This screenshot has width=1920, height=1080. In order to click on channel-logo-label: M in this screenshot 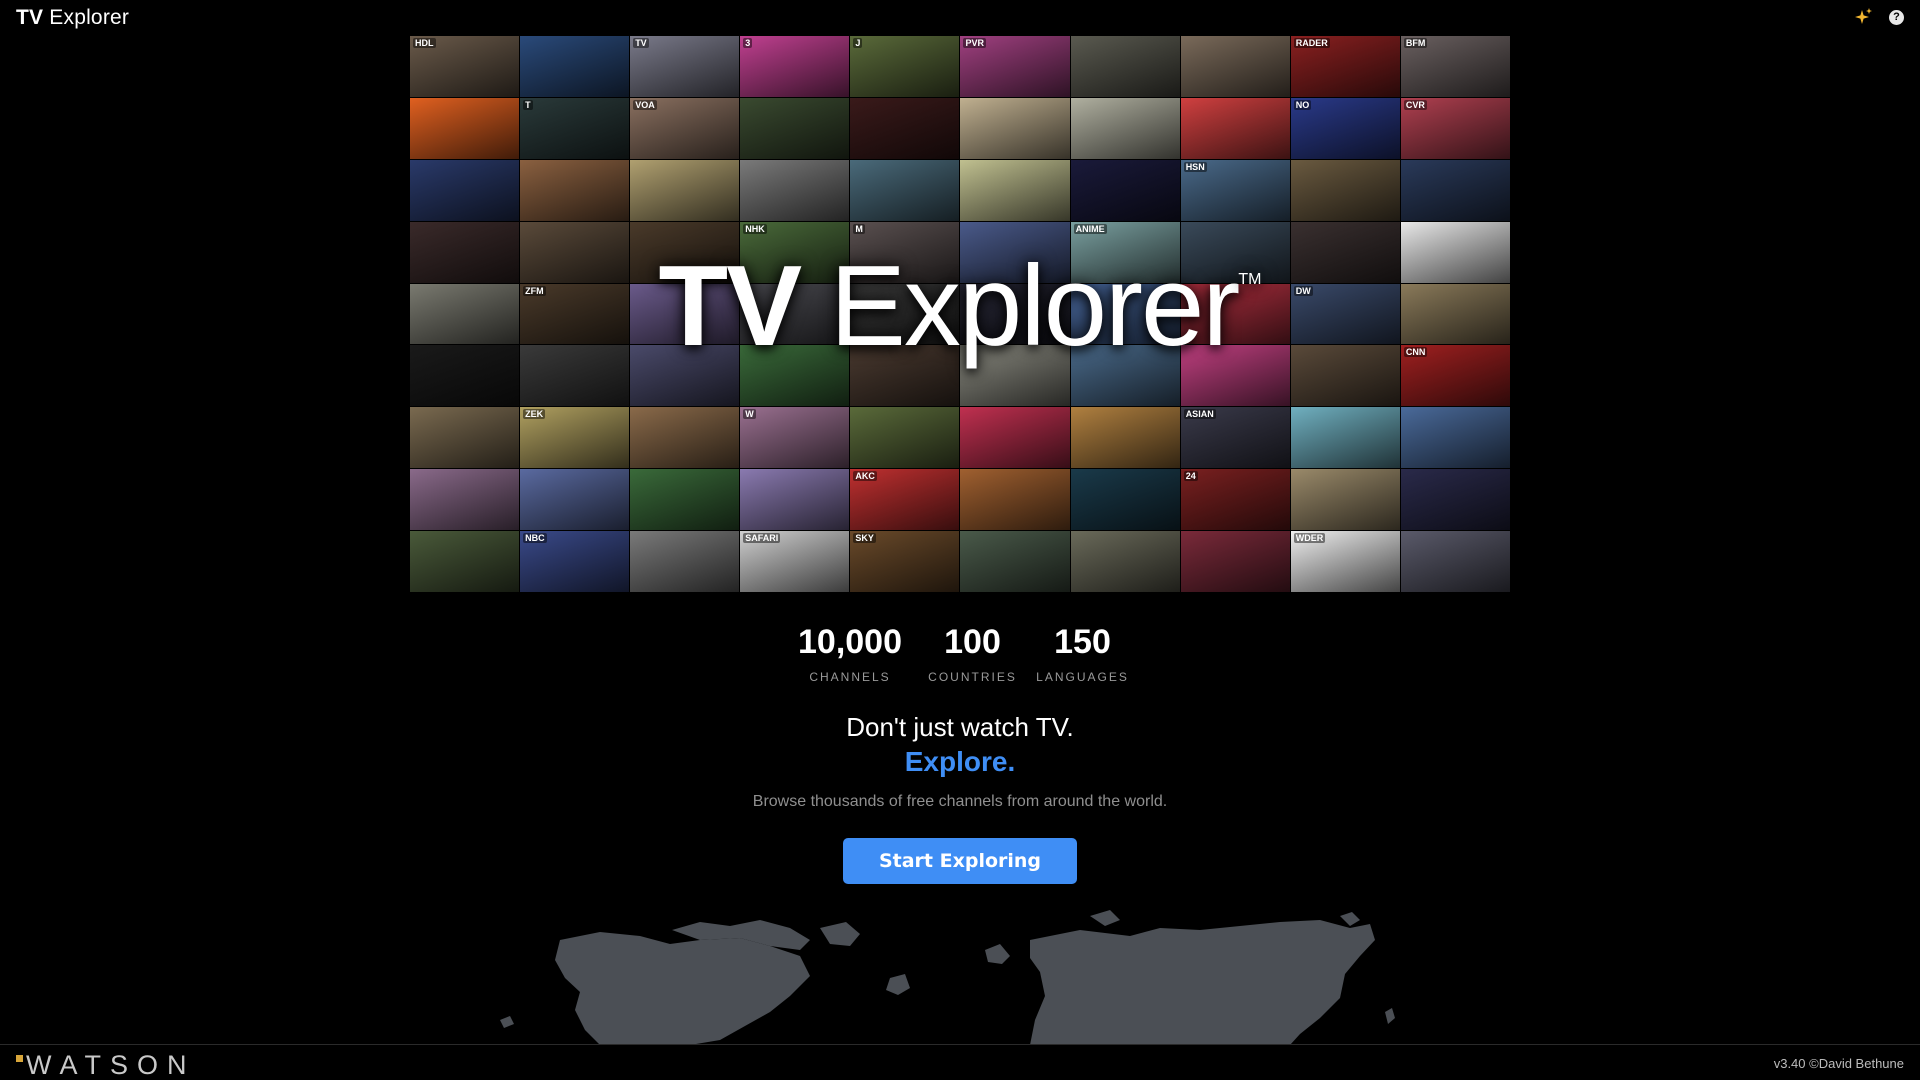, I will do `click(859, 228)`.